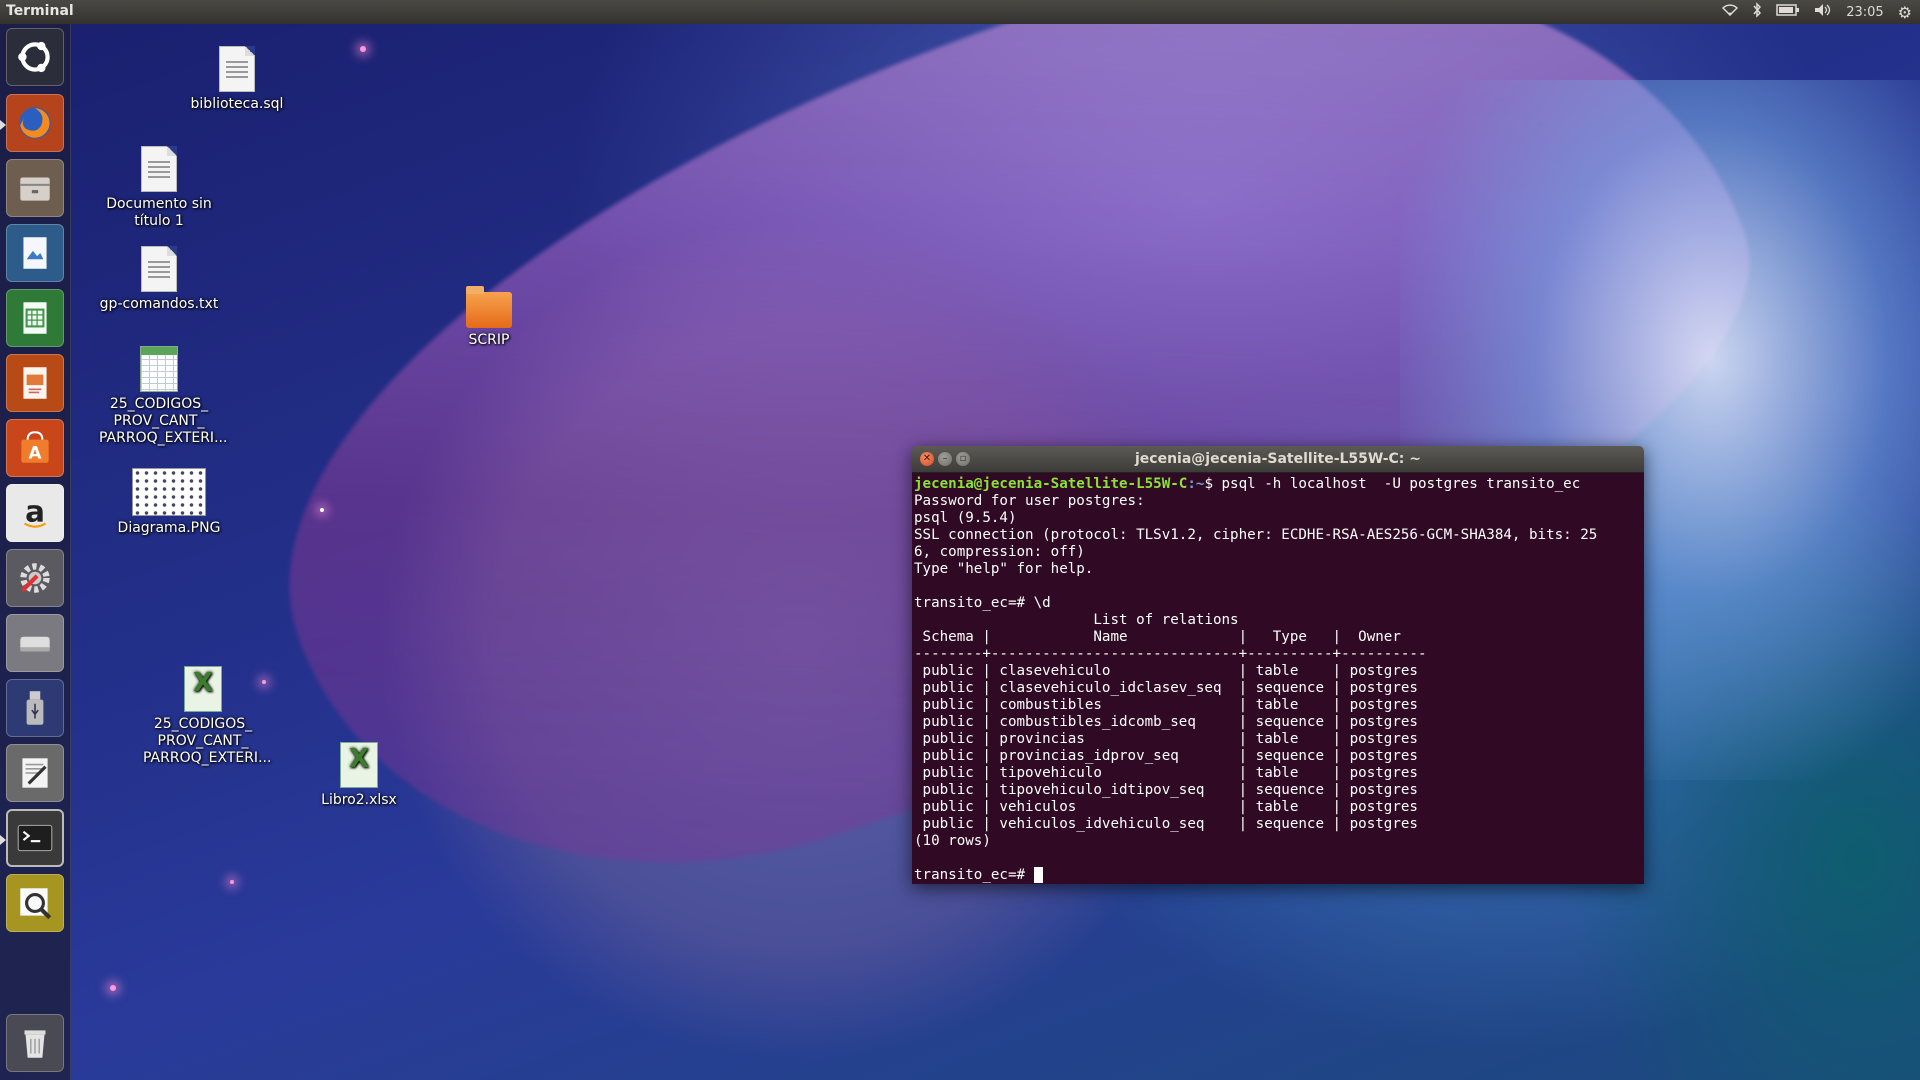  What do you see at coordinates (40, 11) in the screenshot?
I see `active-app-title: Terminal` at bounding box center [40, 11].